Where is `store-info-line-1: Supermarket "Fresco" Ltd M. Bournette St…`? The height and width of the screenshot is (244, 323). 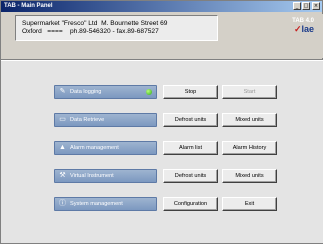 store-info-line-1: Supermarket "Fresco" Ltd M. Bournette St… is located at coordinates (95, 23).